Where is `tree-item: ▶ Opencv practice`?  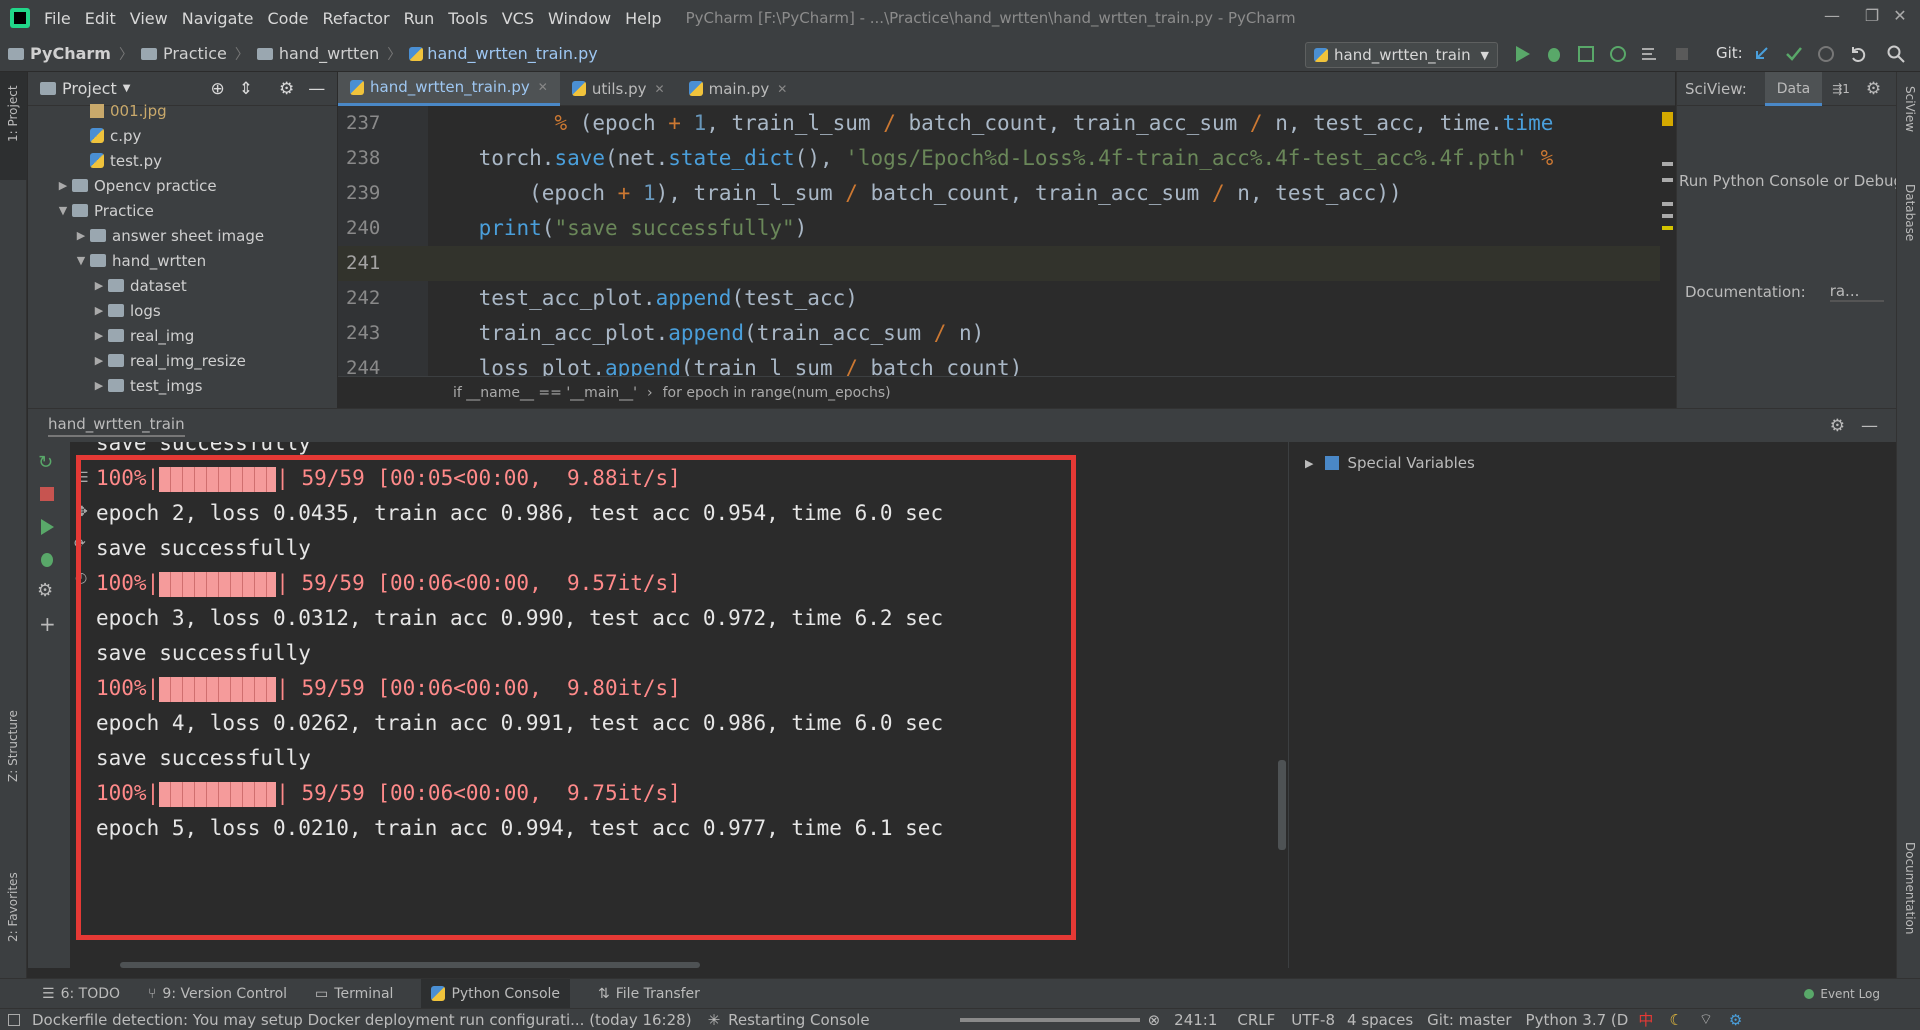
tree-item: ▶ Opencv practice is located at coordinates (182, 185).